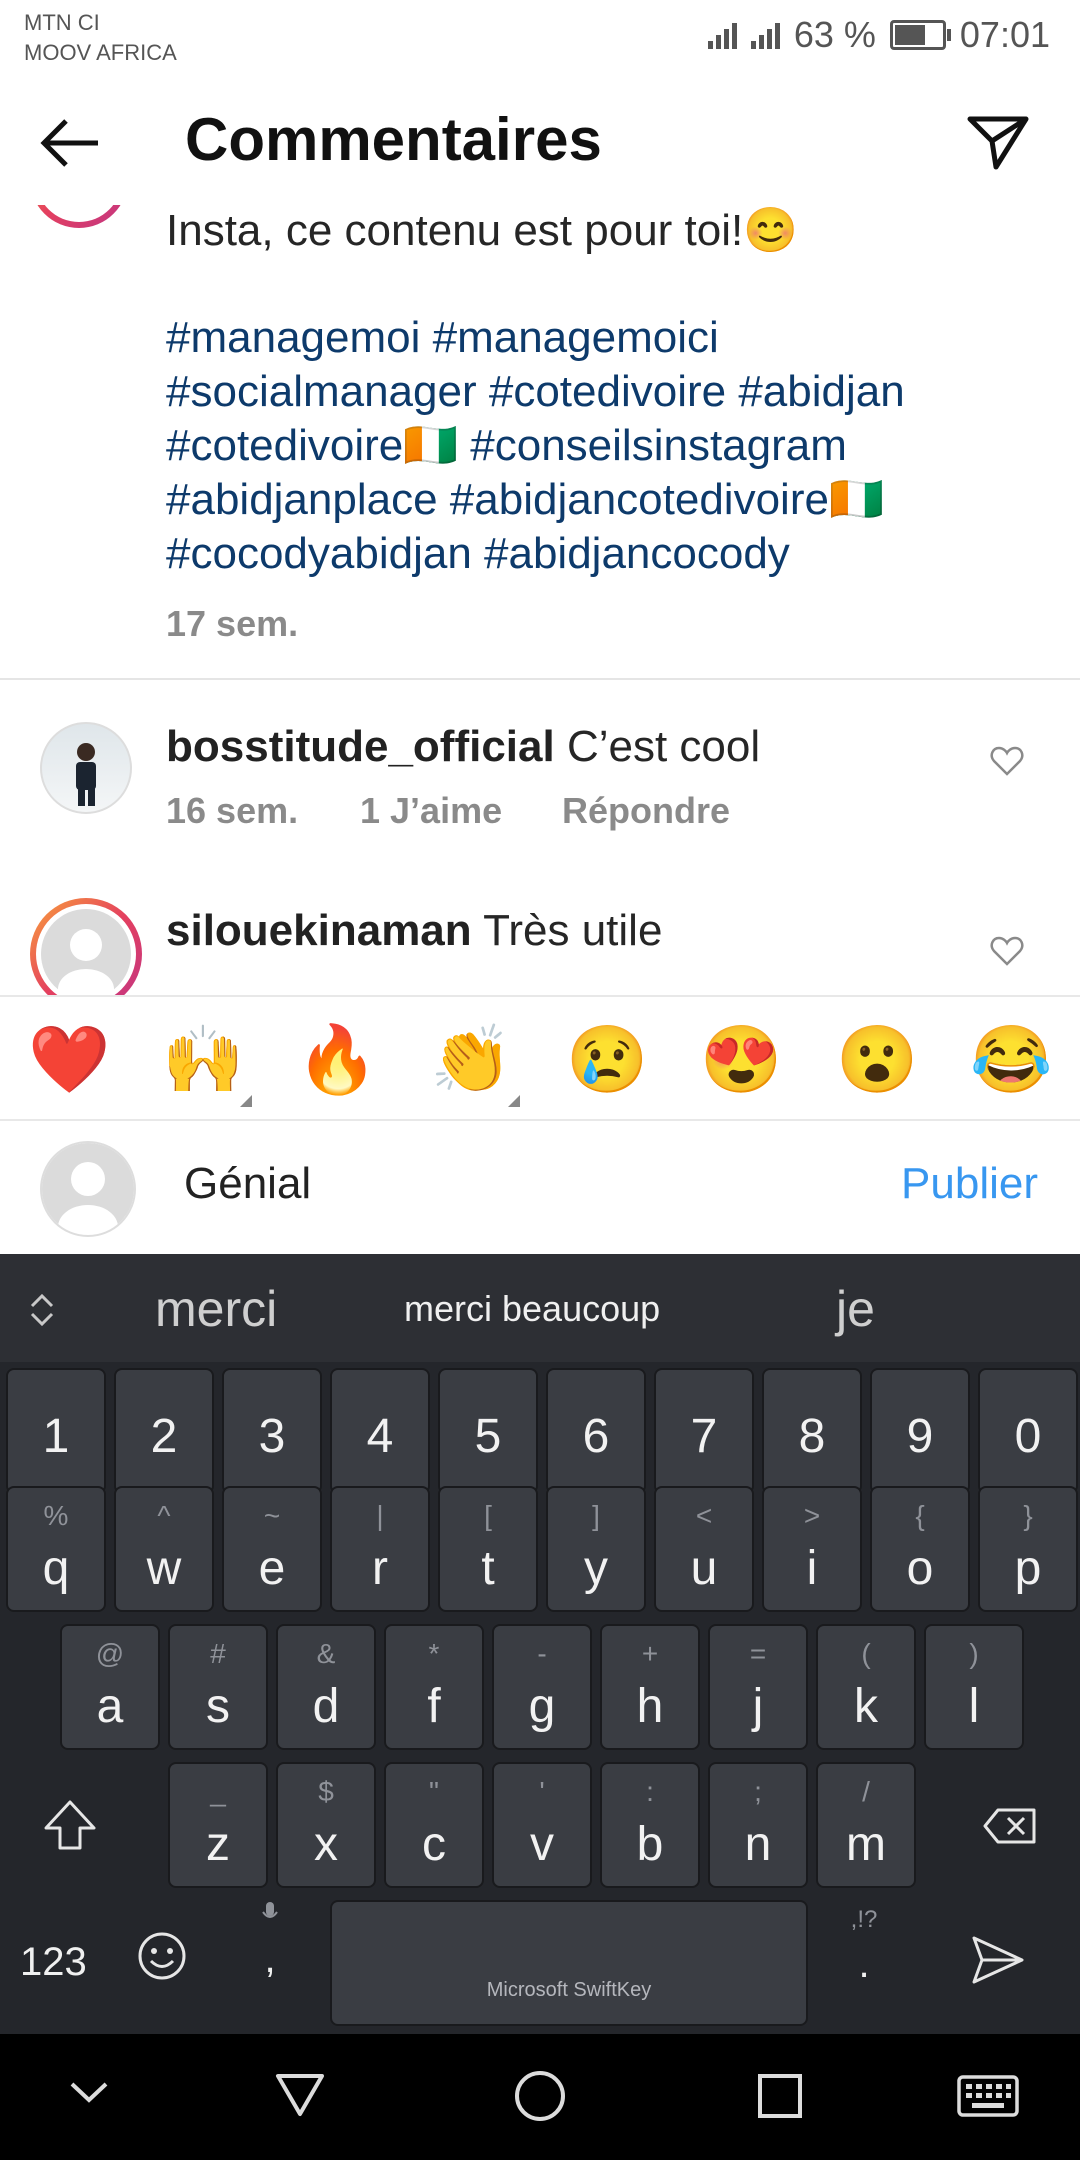  I want to click on hide-keyboard-button, so click(89, 2095).